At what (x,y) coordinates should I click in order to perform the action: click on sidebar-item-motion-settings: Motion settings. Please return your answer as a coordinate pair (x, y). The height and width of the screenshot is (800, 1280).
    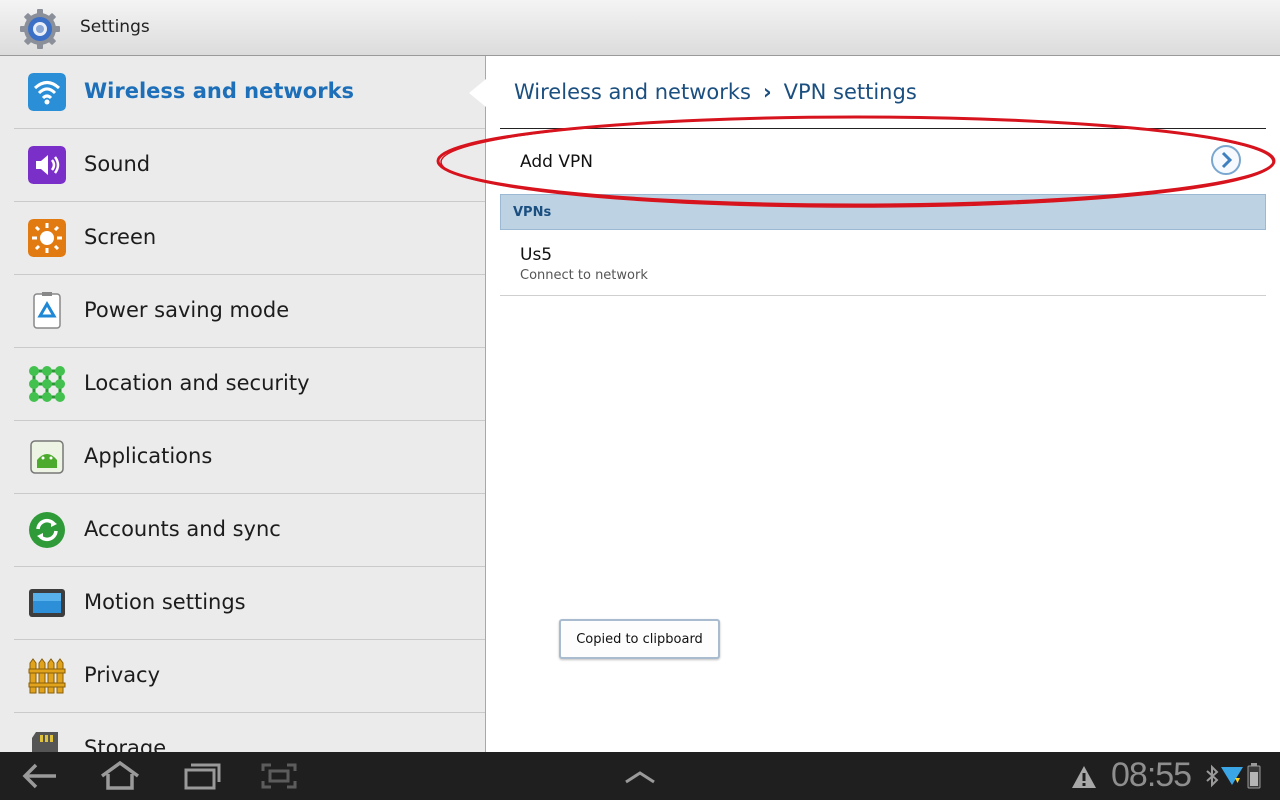
    Looking at the image, I should click on (249, 603).